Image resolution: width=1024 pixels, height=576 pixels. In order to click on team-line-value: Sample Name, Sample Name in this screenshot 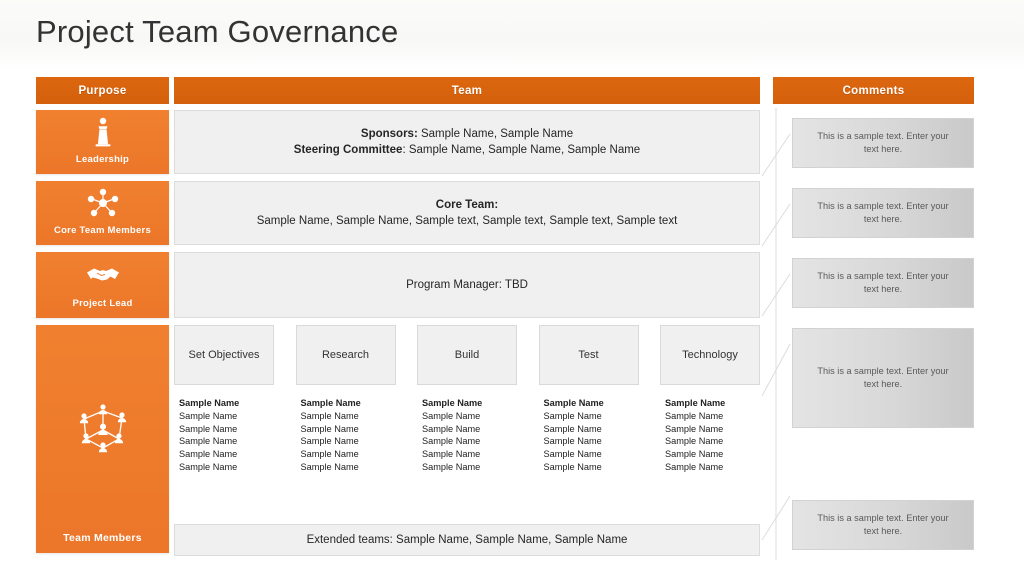, I will do `click(495, 134)`.